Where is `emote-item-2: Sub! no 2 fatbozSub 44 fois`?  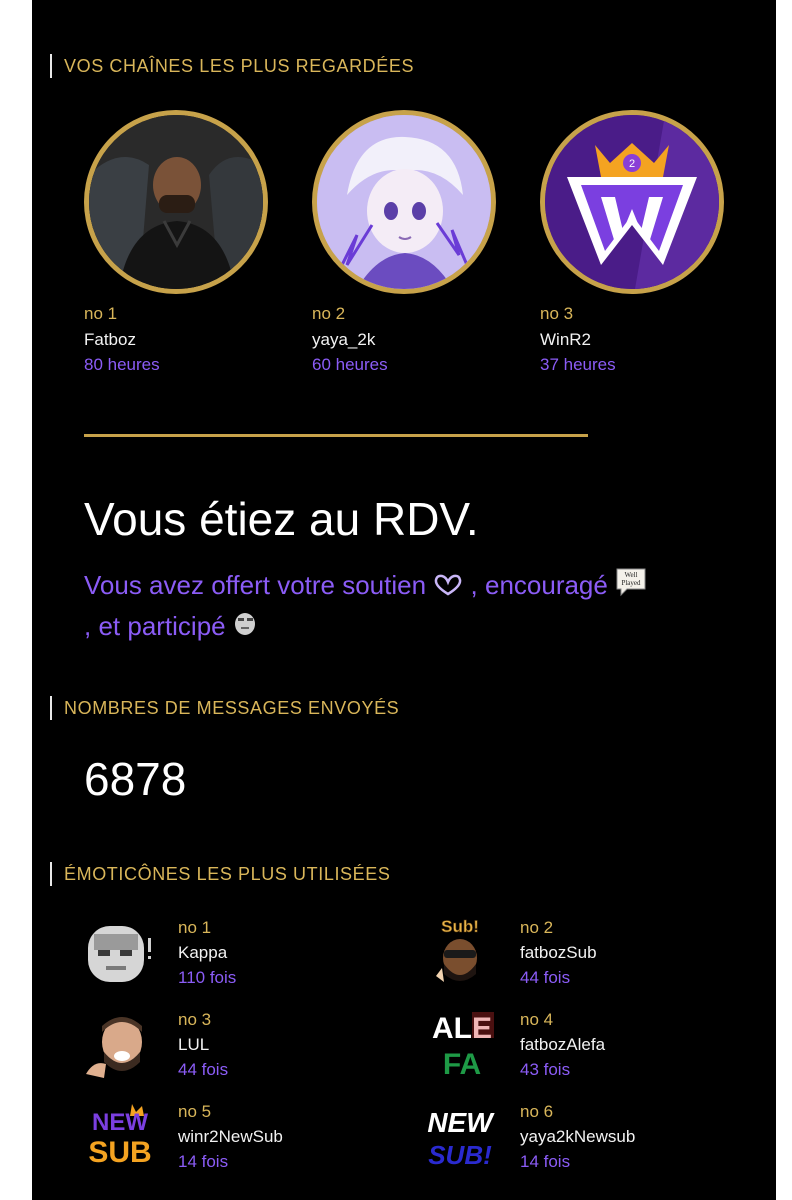 emote-item-2: Sub! no 2 fatbozSub 44 fois is located at coordinates (576, 956).